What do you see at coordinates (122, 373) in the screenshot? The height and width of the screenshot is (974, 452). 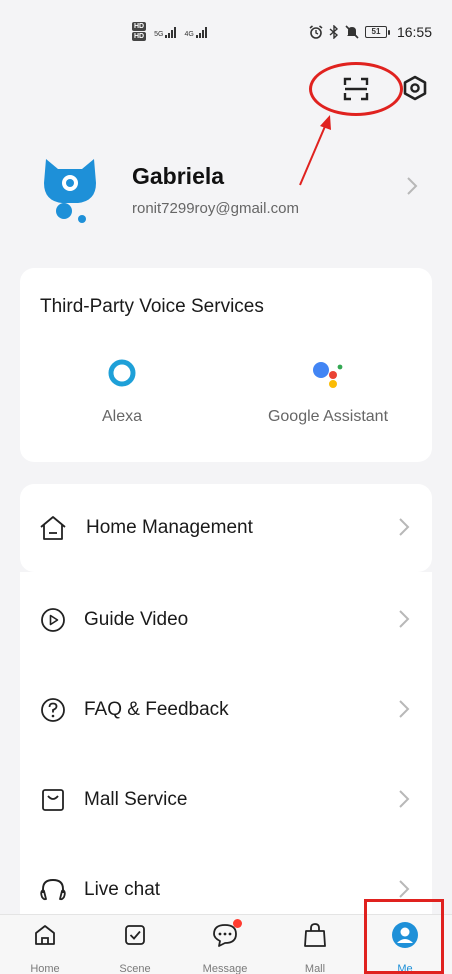 I see `alexa-icon` at bounding box center [122, 373].